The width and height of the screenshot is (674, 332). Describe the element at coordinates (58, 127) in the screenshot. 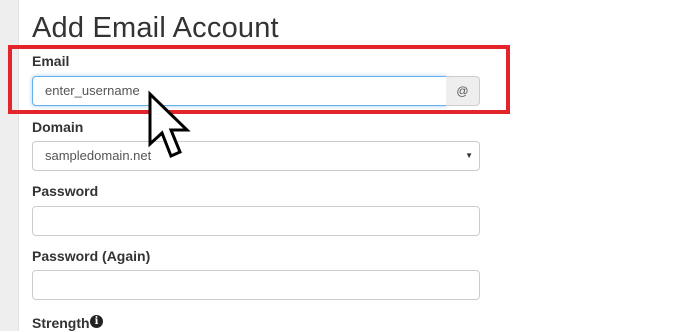

I see `domain-label: Domain` at that location.